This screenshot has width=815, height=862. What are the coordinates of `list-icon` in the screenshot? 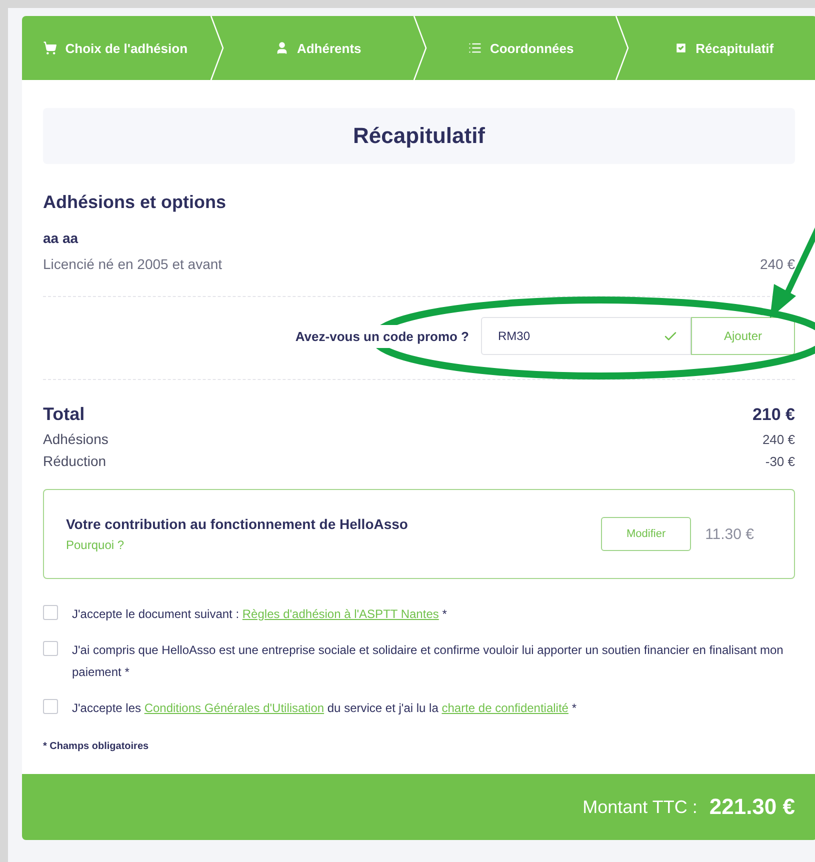 It's located at (475, 48).